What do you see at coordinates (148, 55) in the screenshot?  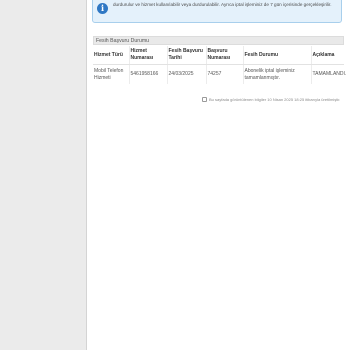 I see `column-header-service-number: Hizmet Numarası` at bounding box center [148, 55].